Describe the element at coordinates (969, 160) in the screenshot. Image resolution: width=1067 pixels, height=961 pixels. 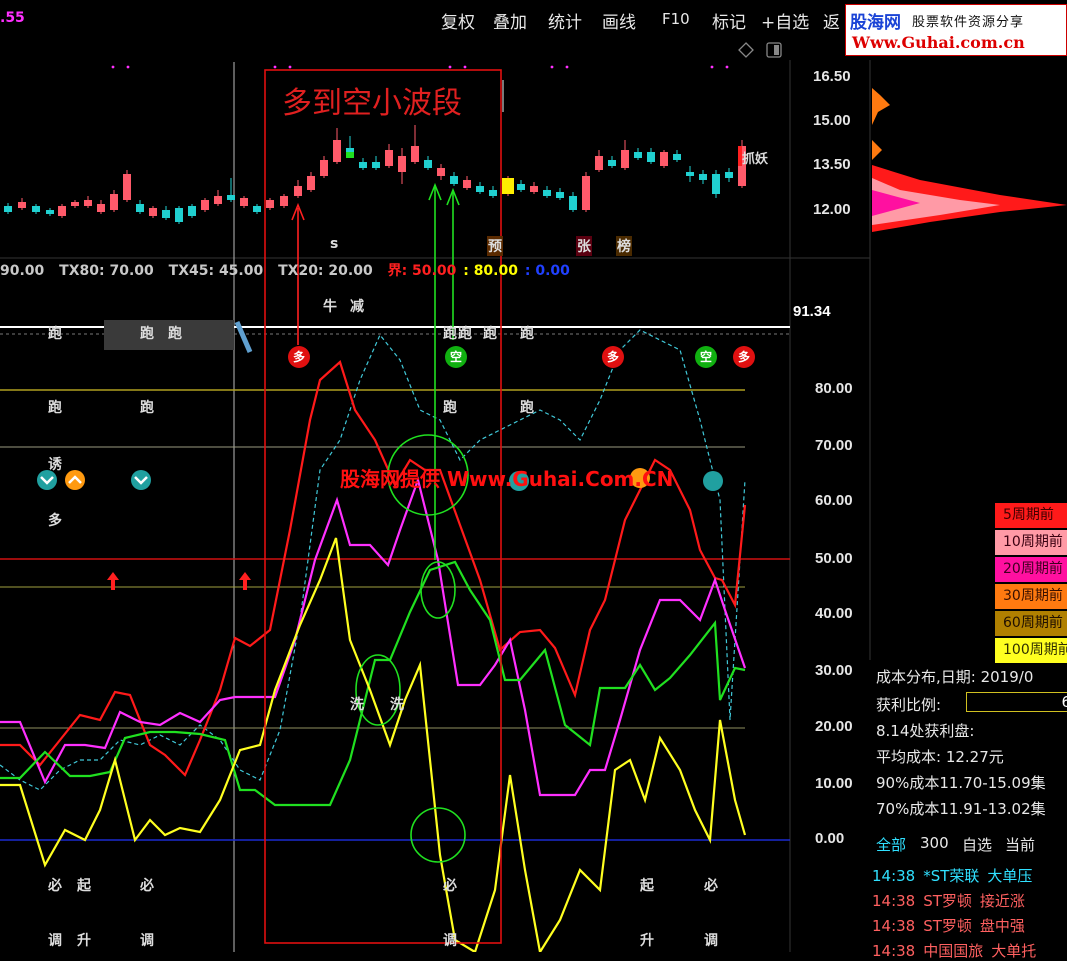
I see `chip-distribution` at that location.